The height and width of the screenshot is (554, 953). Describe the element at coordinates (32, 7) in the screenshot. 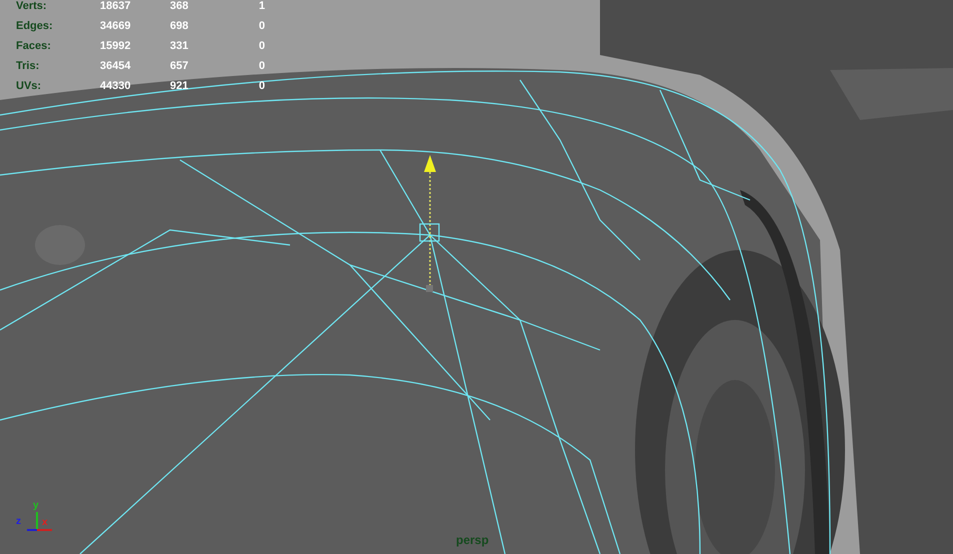

I see `stat-label: Verts:` at that location.